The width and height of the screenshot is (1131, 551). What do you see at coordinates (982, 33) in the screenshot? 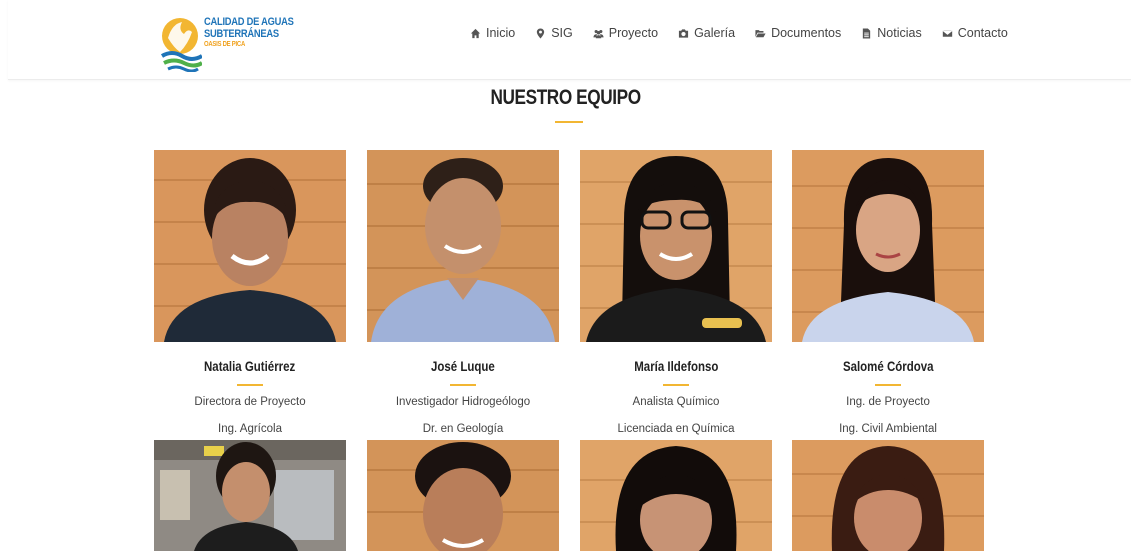
I see `nav-label: Contacto` at bounding box center [982, 33].